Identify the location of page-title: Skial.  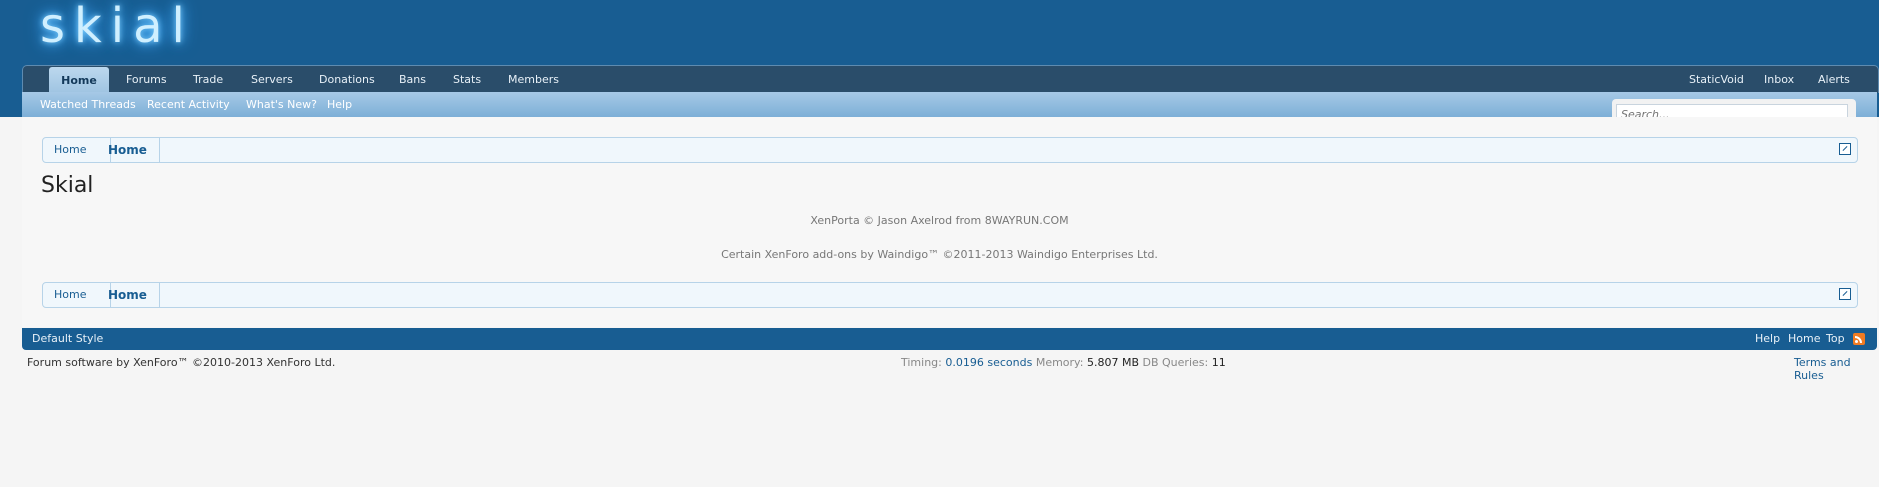
(67, 185).